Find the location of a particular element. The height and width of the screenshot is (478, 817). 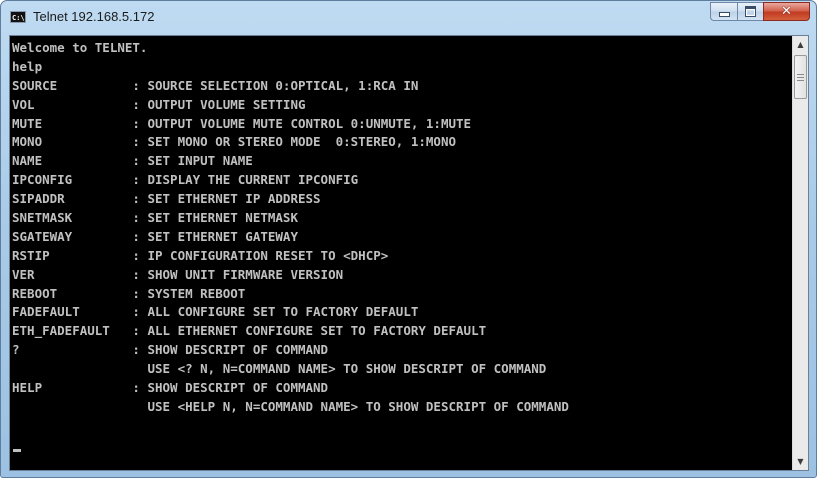

console-line: RSTIP : IP CONFIGURATION RESET TO <DHCP> is located at coordinates (200, 255).